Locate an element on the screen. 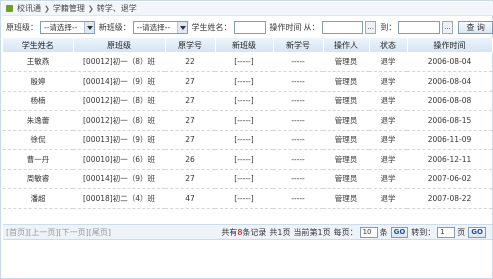 The image size is (493, 279). jump-unit: 页 is located at coordinates (461, 232).